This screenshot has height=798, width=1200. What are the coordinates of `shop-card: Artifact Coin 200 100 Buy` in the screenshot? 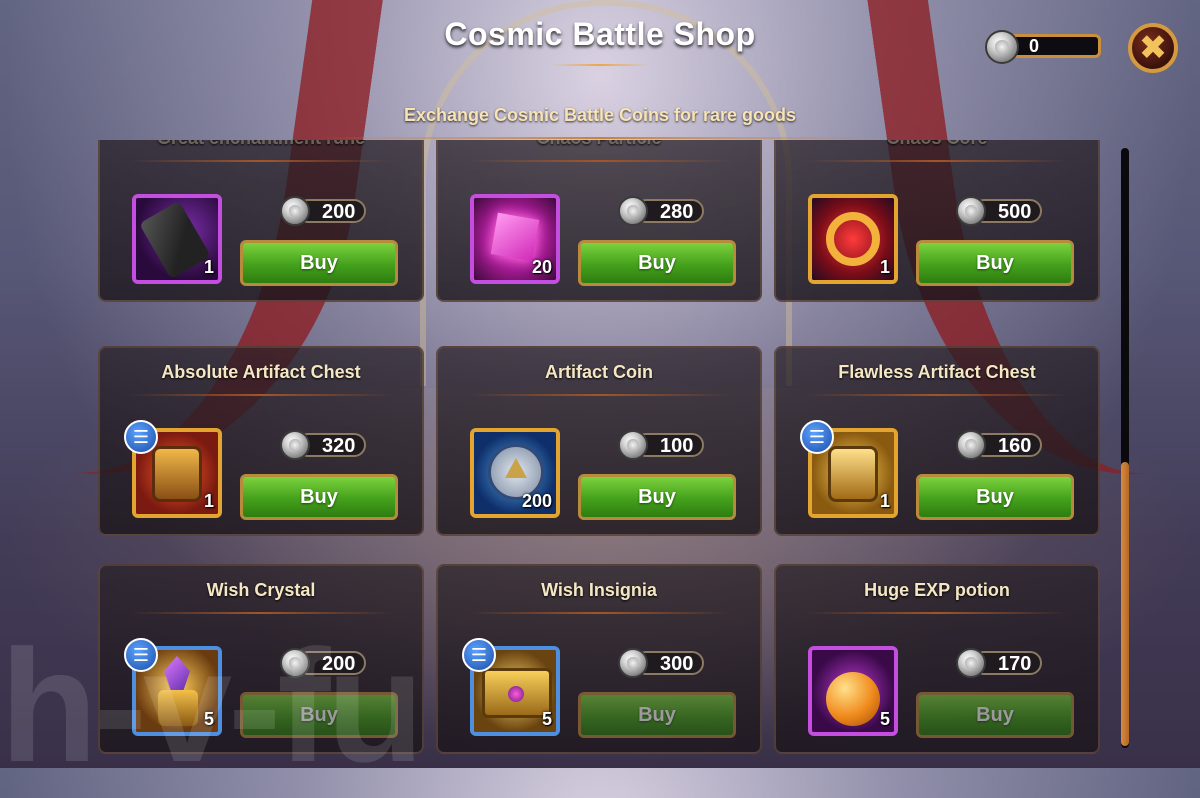 It's located at (599, 441).